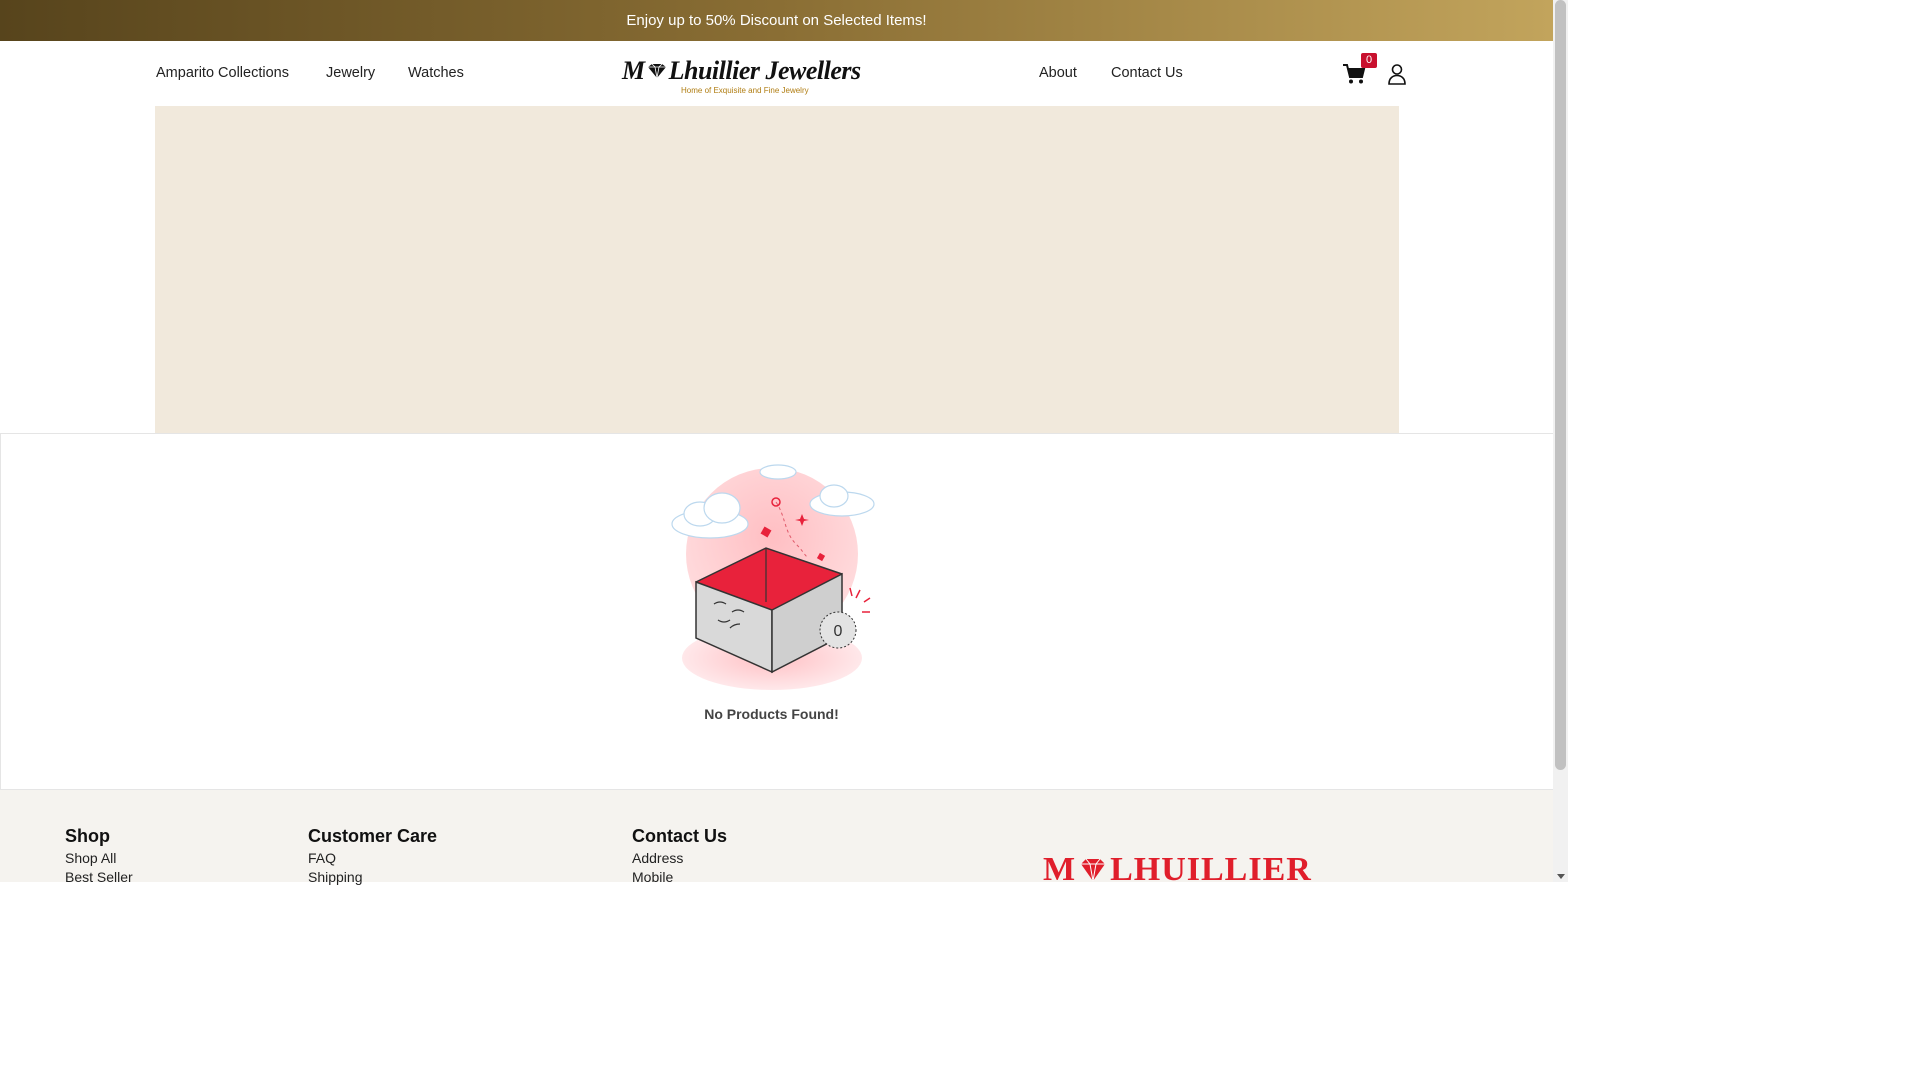  What do you see at coordinates (350, 73) in the screenshot?
I see `nav-jewelry: Jewelry` at bounding box center [350, 73].